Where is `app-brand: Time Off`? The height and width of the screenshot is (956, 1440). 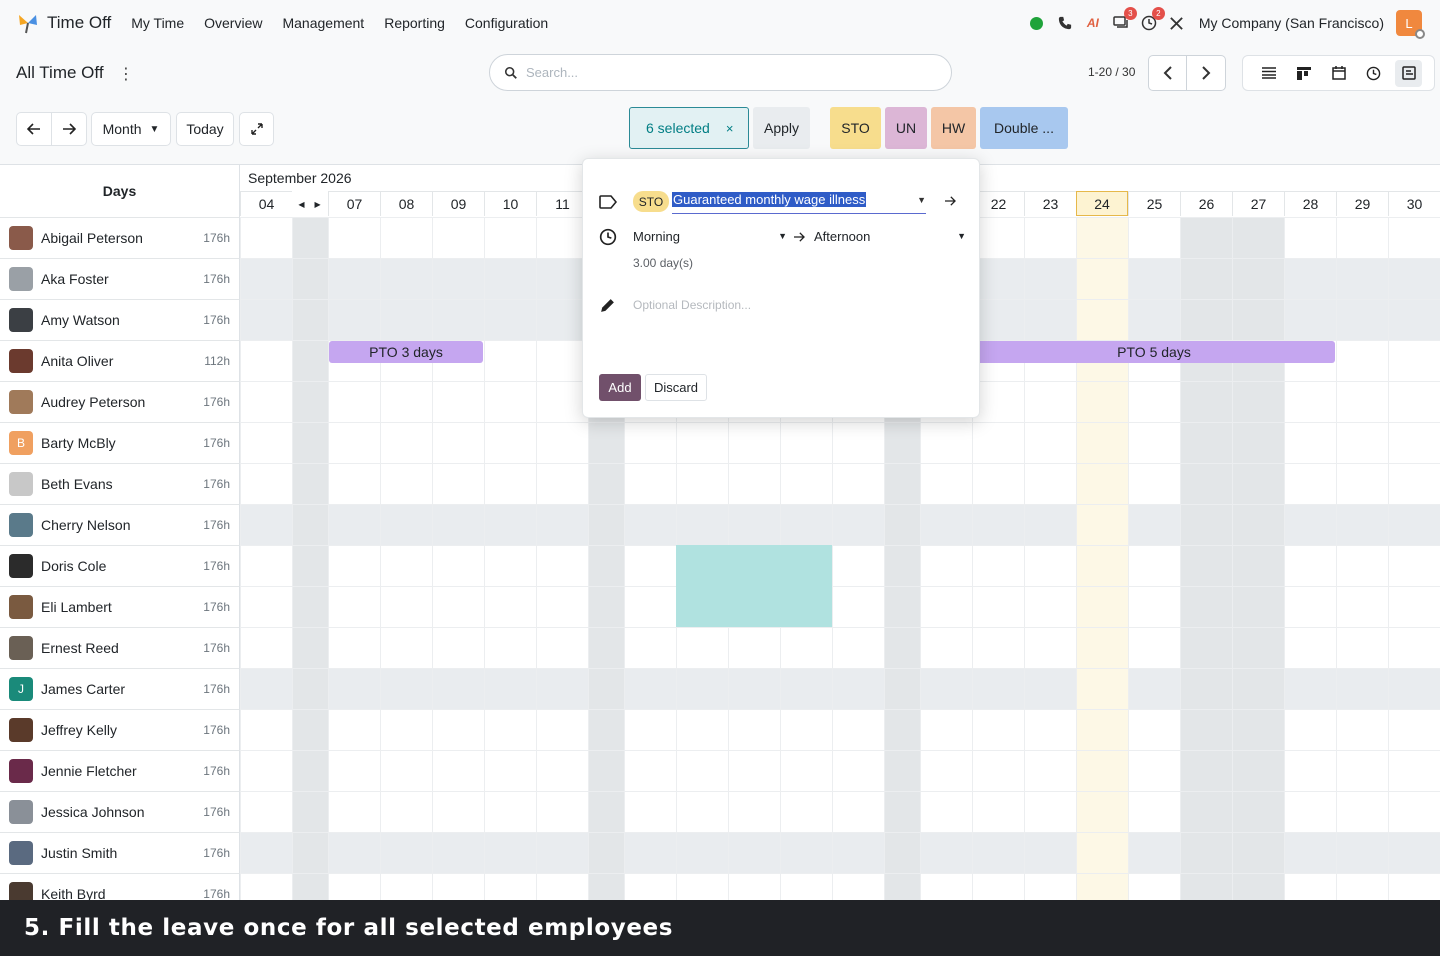 app-brand: Time Off is located at coordinates (63, 23).